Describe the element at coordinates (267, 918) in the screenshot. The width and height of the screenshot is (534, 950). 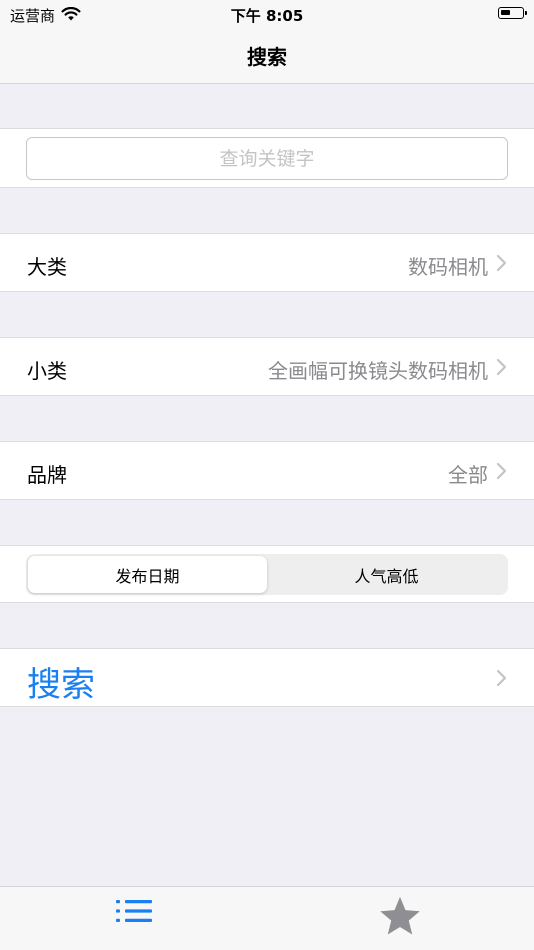
I see `tab-bar` at that location.